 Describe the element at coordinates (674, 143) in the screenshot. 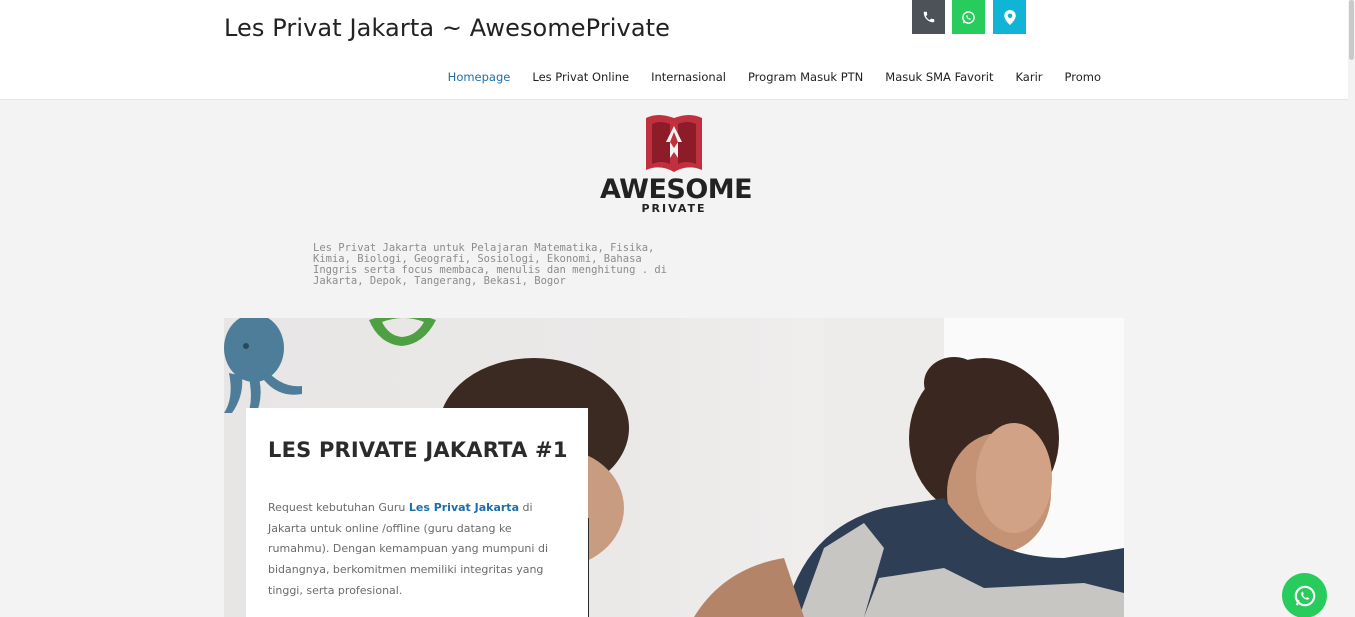

I see `book-mark-icon` at that location.